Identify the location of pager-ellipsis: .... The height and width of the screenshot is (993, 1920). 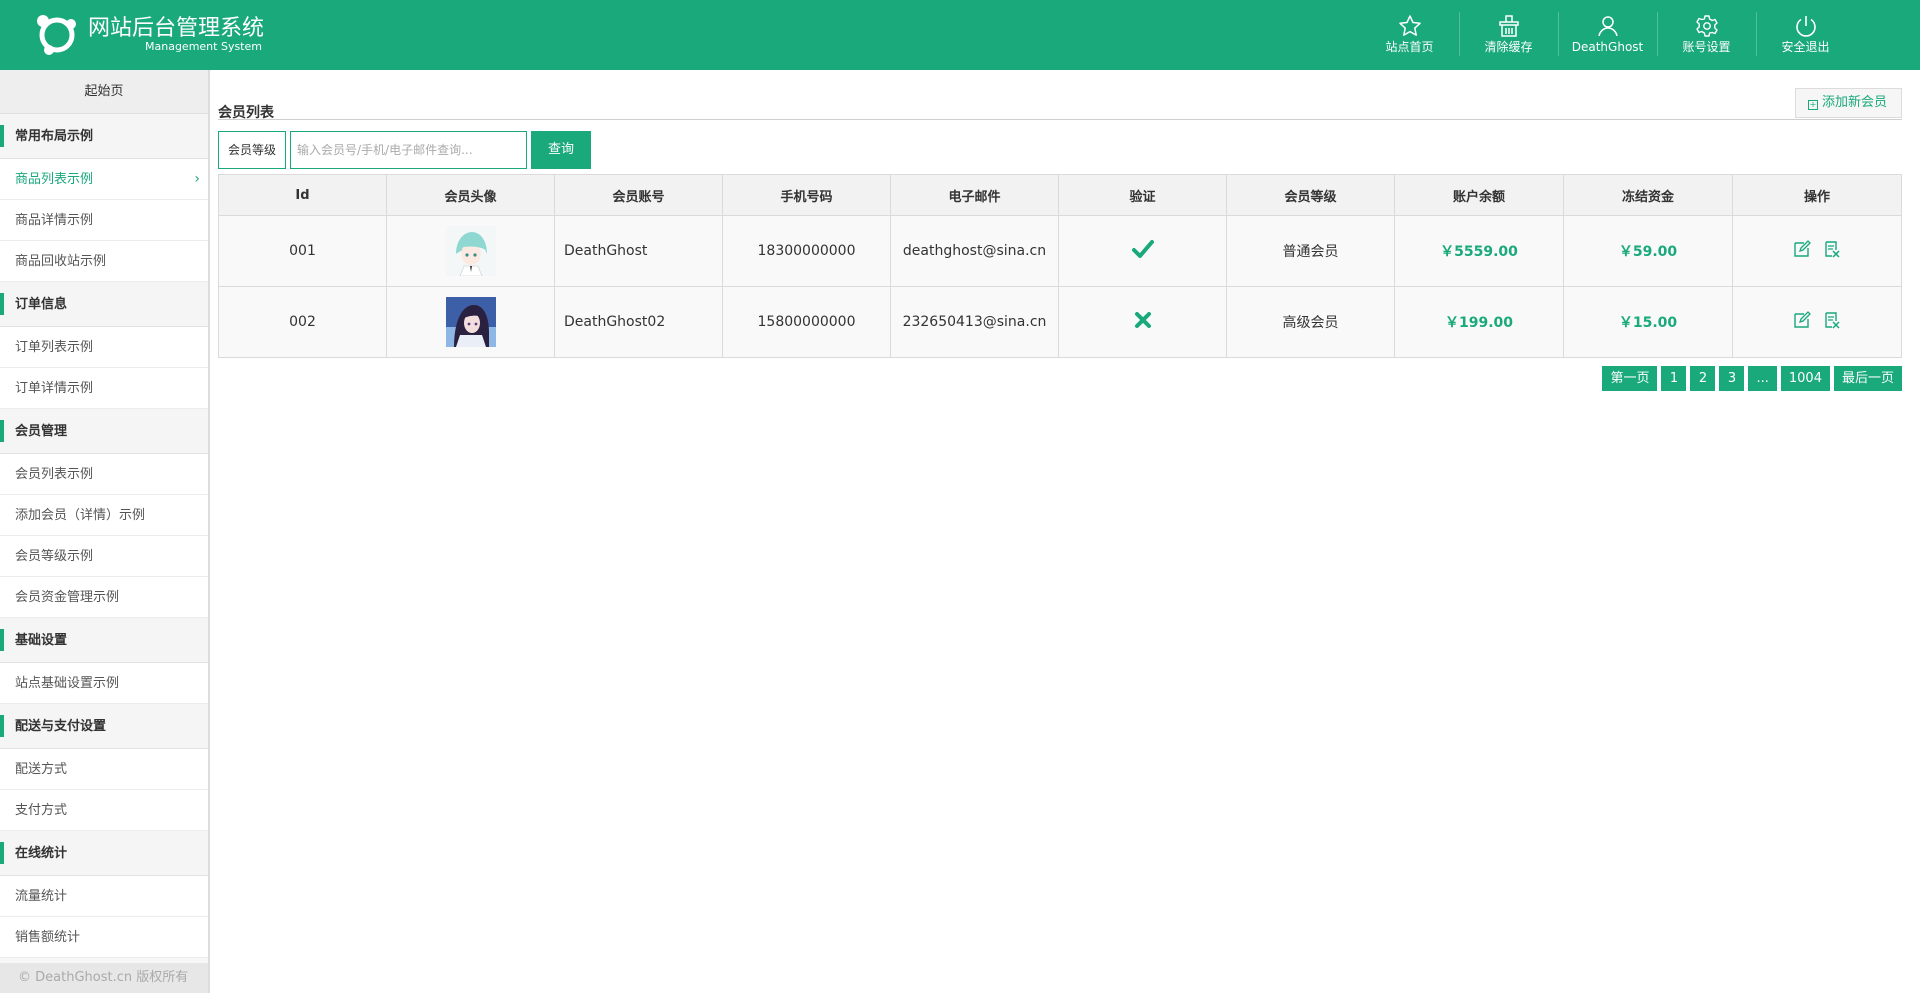
(1762, 378).